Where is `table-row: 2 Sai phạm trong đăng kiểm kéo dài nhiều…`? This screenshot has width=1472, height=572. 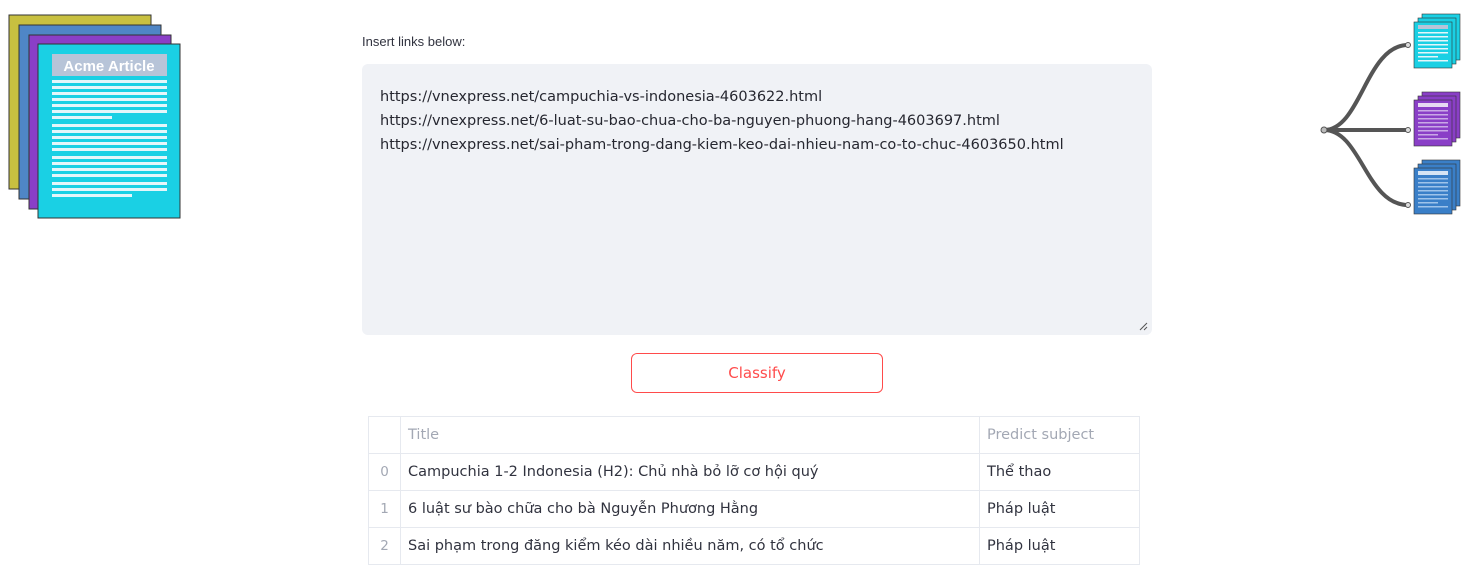 table-row: 2 Sai phạm trong đăng kiểm kéo dài nhiều… is located at coordinates (754, 546).